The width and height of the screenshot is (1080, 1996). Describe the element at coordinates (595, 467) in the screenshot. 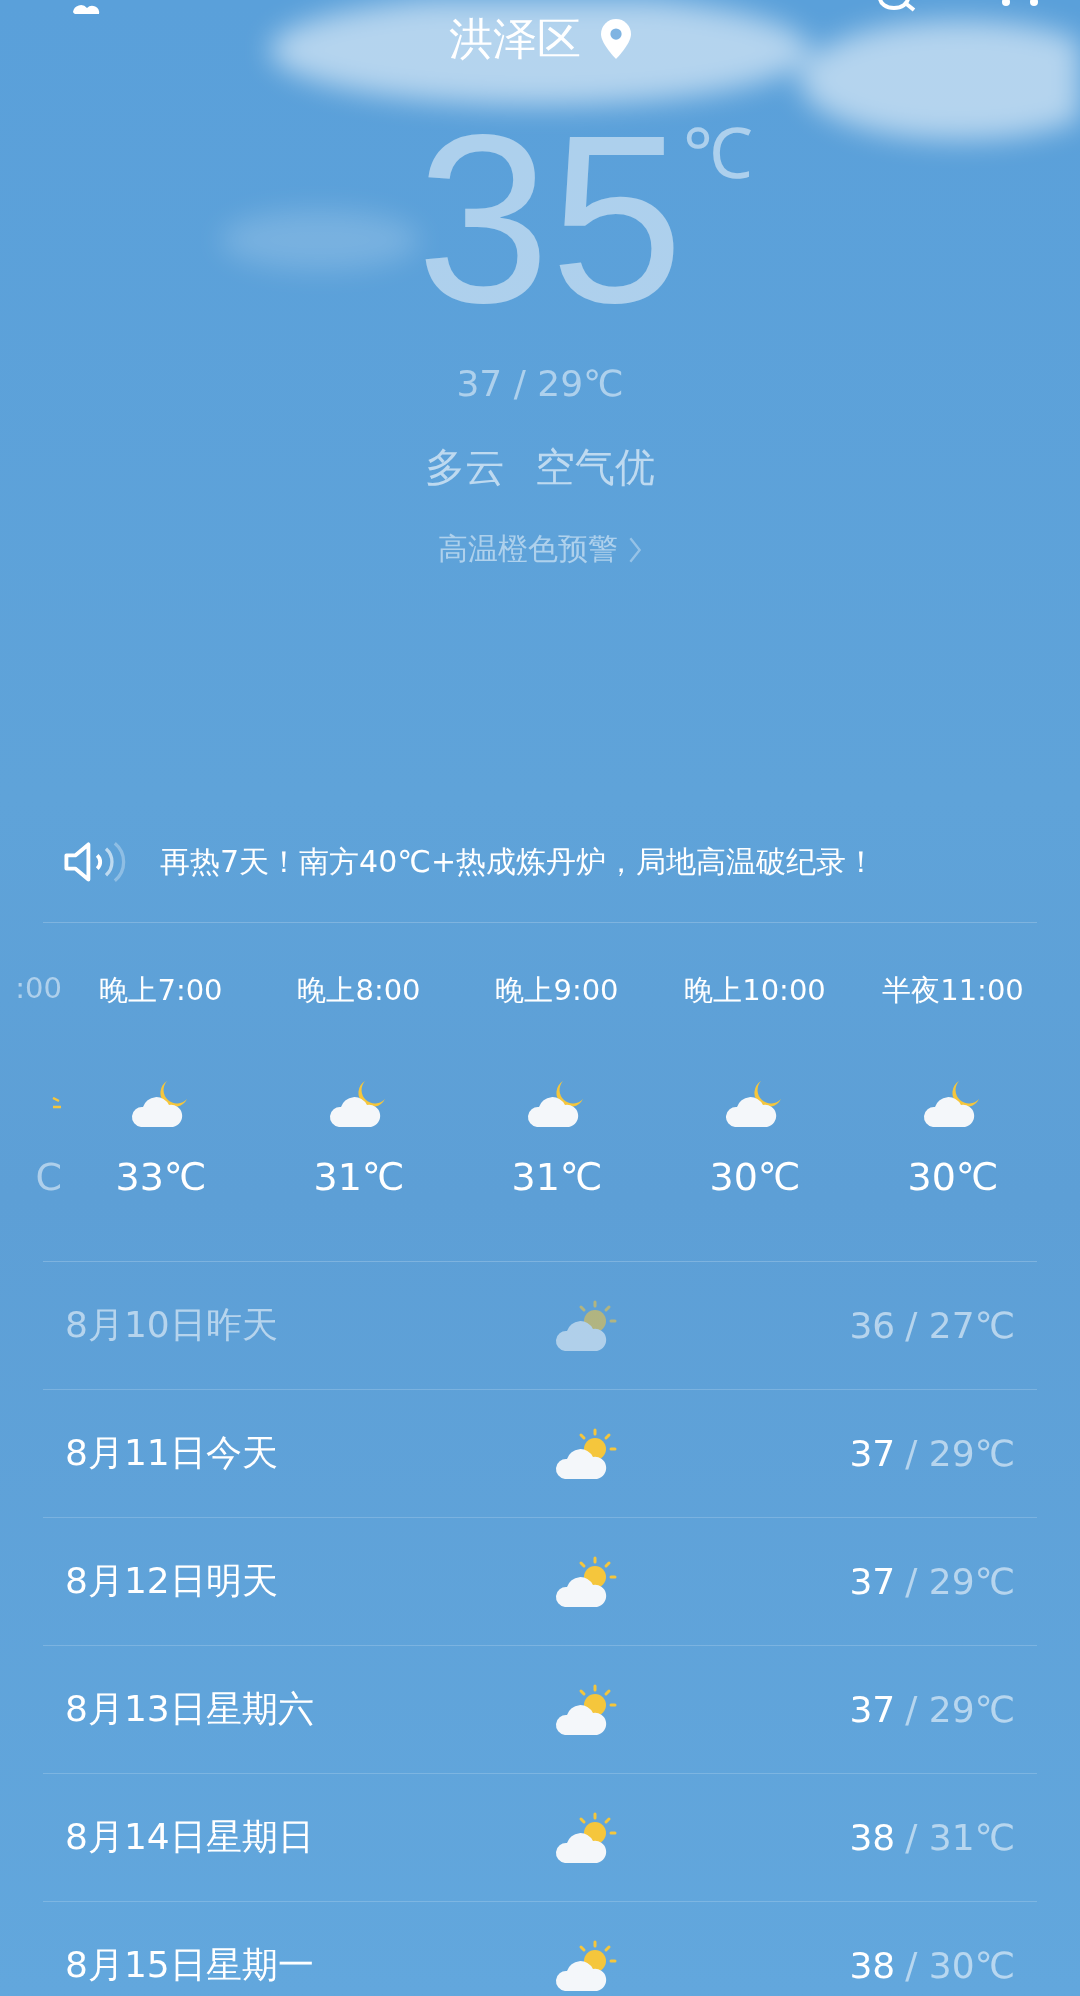

I see `air-quality: 空气优` at that location.